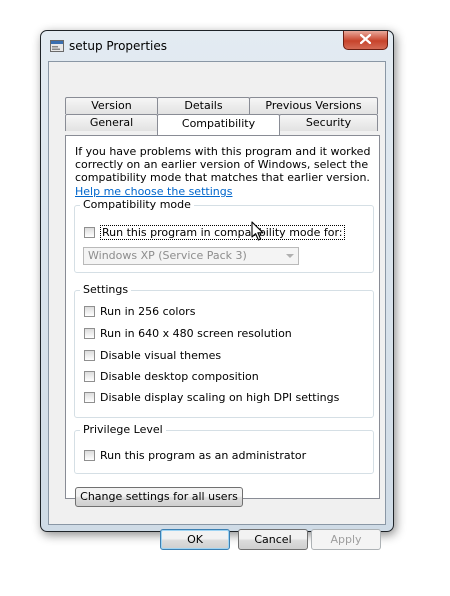  I want to click on setting-640x480: Run in 640 x 480 screen resolution, so click(188, 333).